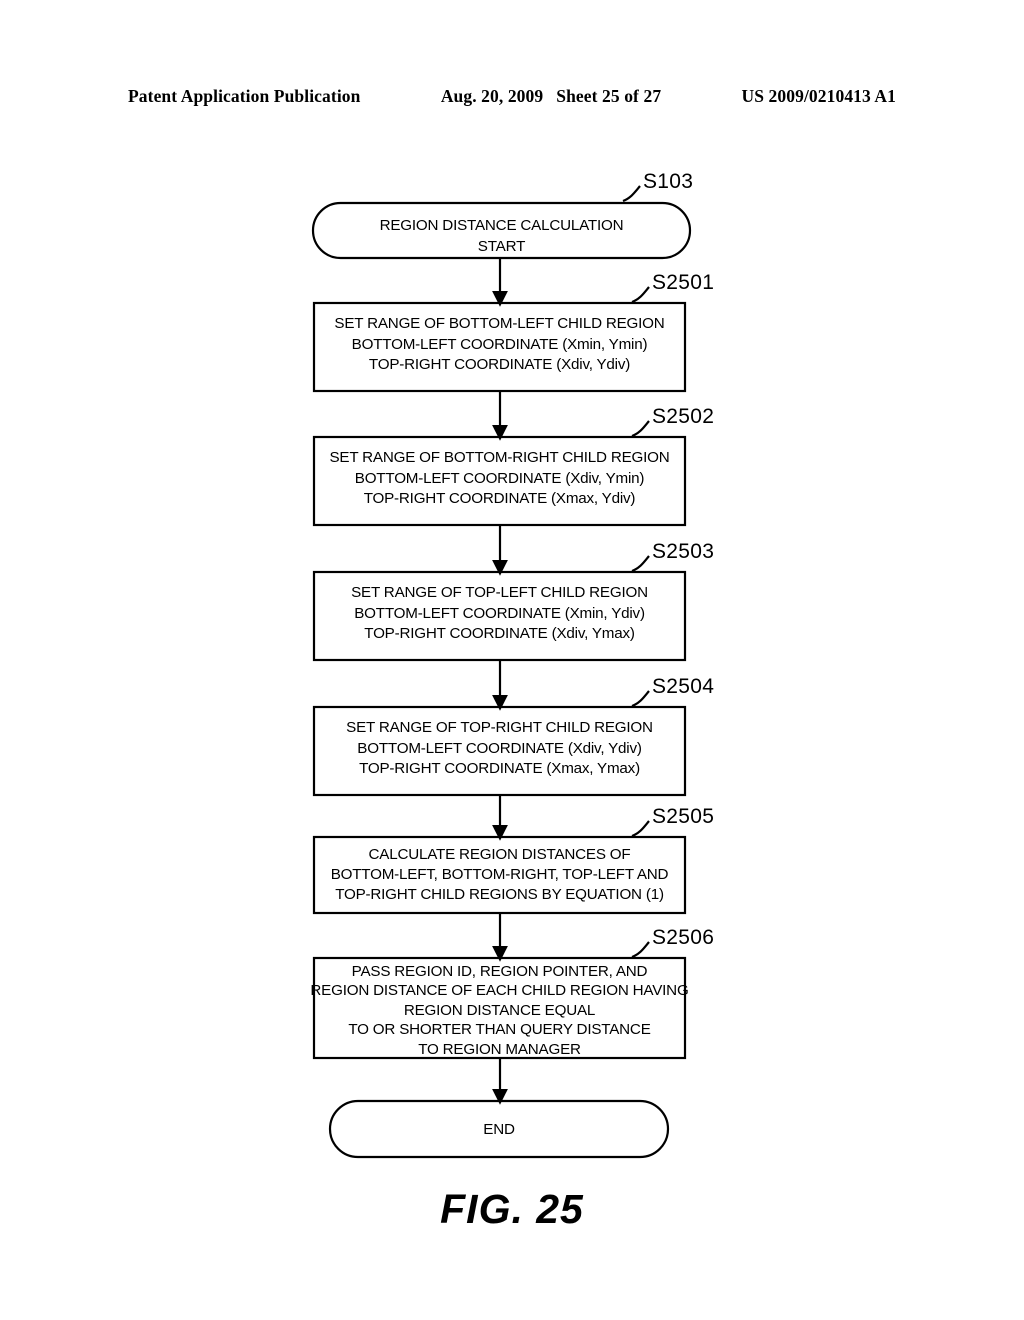 This screenshot has width=1024, height=1320. I want to click on step-s2506-line-3: REGION DISTANCE EQUAL, so click(499, 1010).